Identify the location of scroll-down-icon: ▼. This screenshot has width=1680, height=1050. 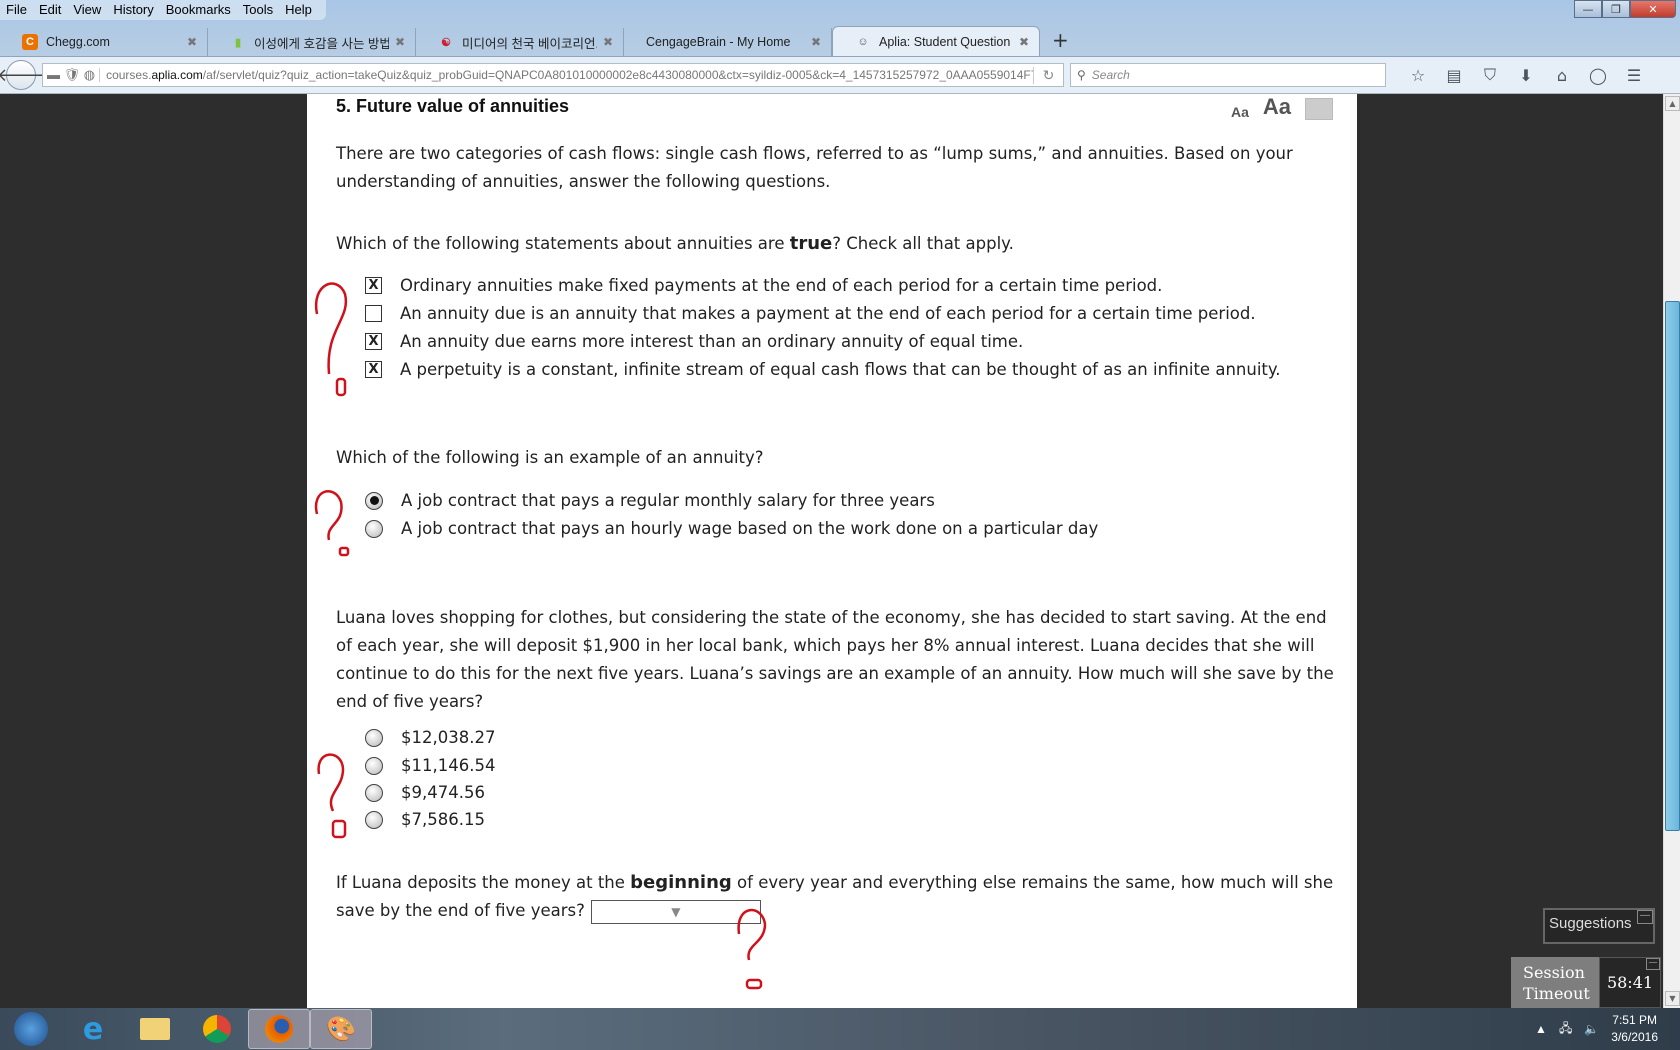
(1672, 998).